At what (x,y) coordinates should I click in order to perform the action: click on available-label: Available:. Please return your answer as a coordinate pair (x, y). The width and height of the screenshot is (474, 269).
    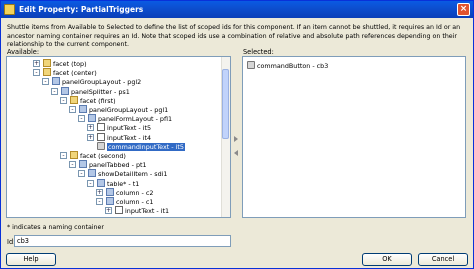
    Looking at the image, I should click on (23, 52).